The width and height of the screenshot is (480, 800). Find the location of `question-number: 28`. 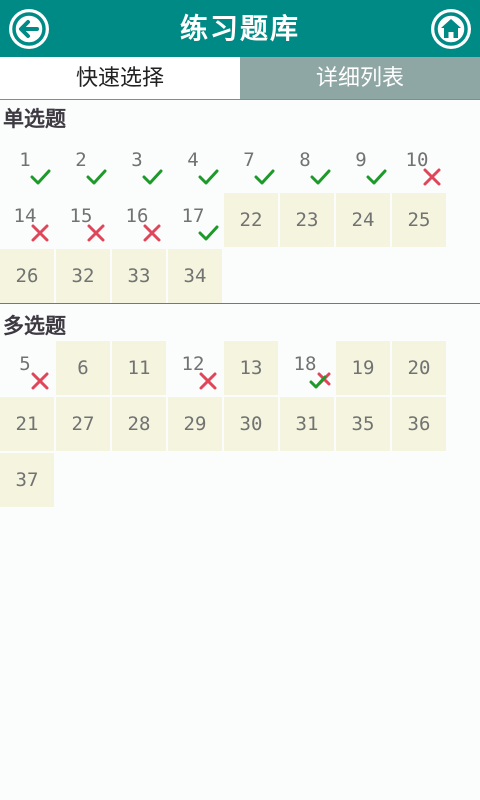

question-number: 28 is located at coordinates (139, 424).